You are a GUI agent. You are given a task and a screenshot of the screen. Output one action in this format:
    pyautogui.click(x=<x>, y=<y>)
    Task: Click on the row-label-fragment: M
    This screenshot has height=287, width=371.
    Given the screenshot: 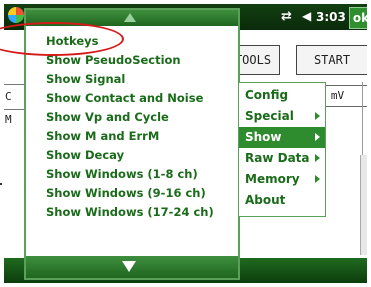 What is the action you would take?
    pyautogui.click(x=8, y=119)
    